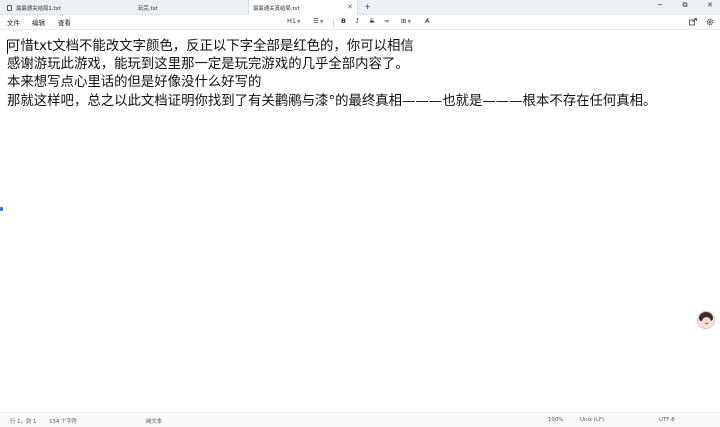  What do you see at coordinates (685, 5) in the screenshot?
I see `maximize-button: ⧉` at bounding box center [685, 5].